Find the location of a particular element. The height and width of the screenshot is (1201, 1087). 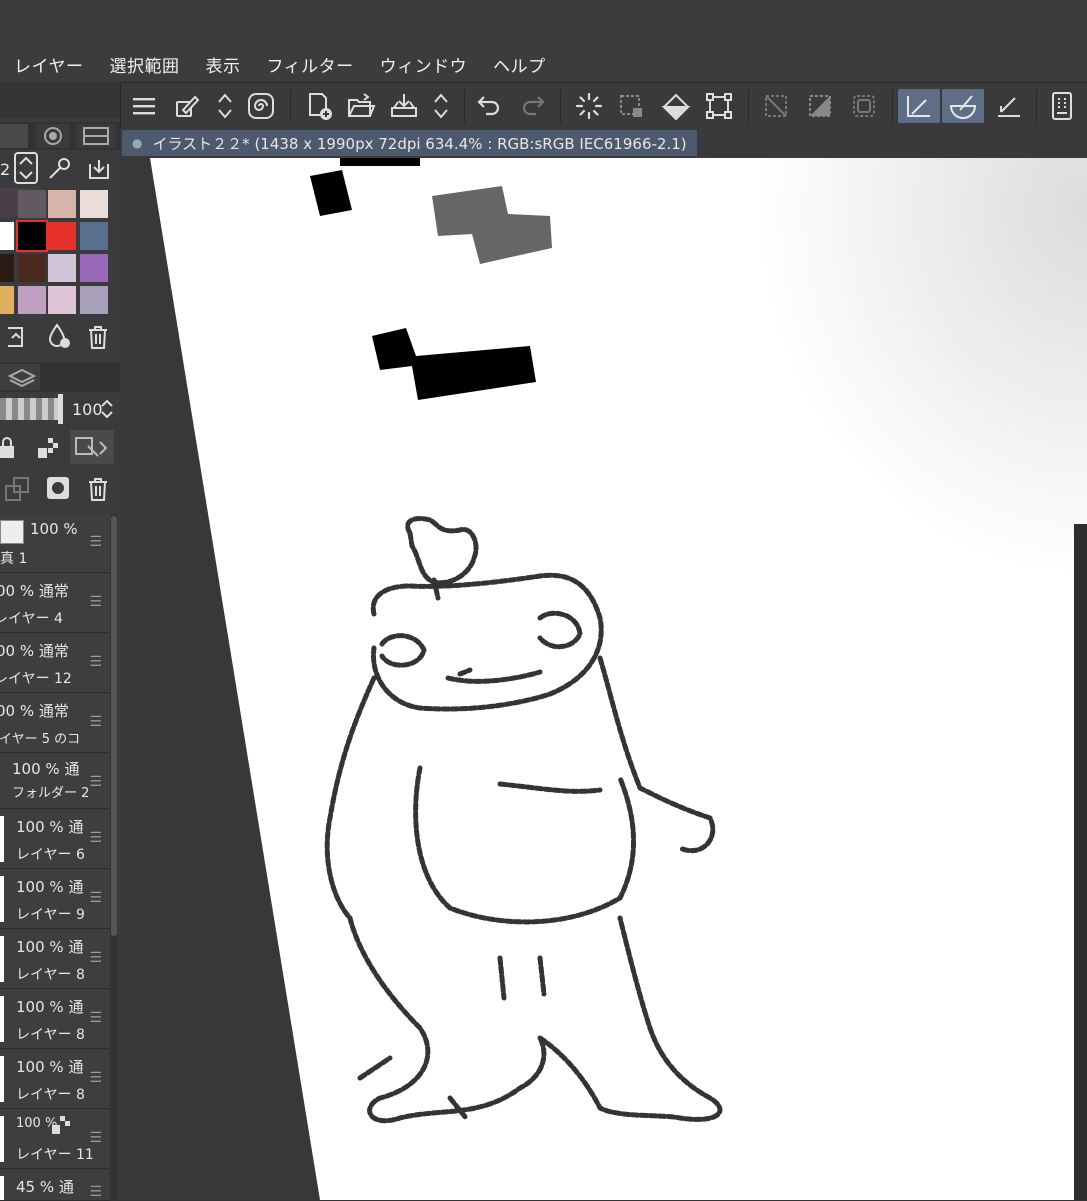

layer-tab-icon is located at coordinates (20, 377).